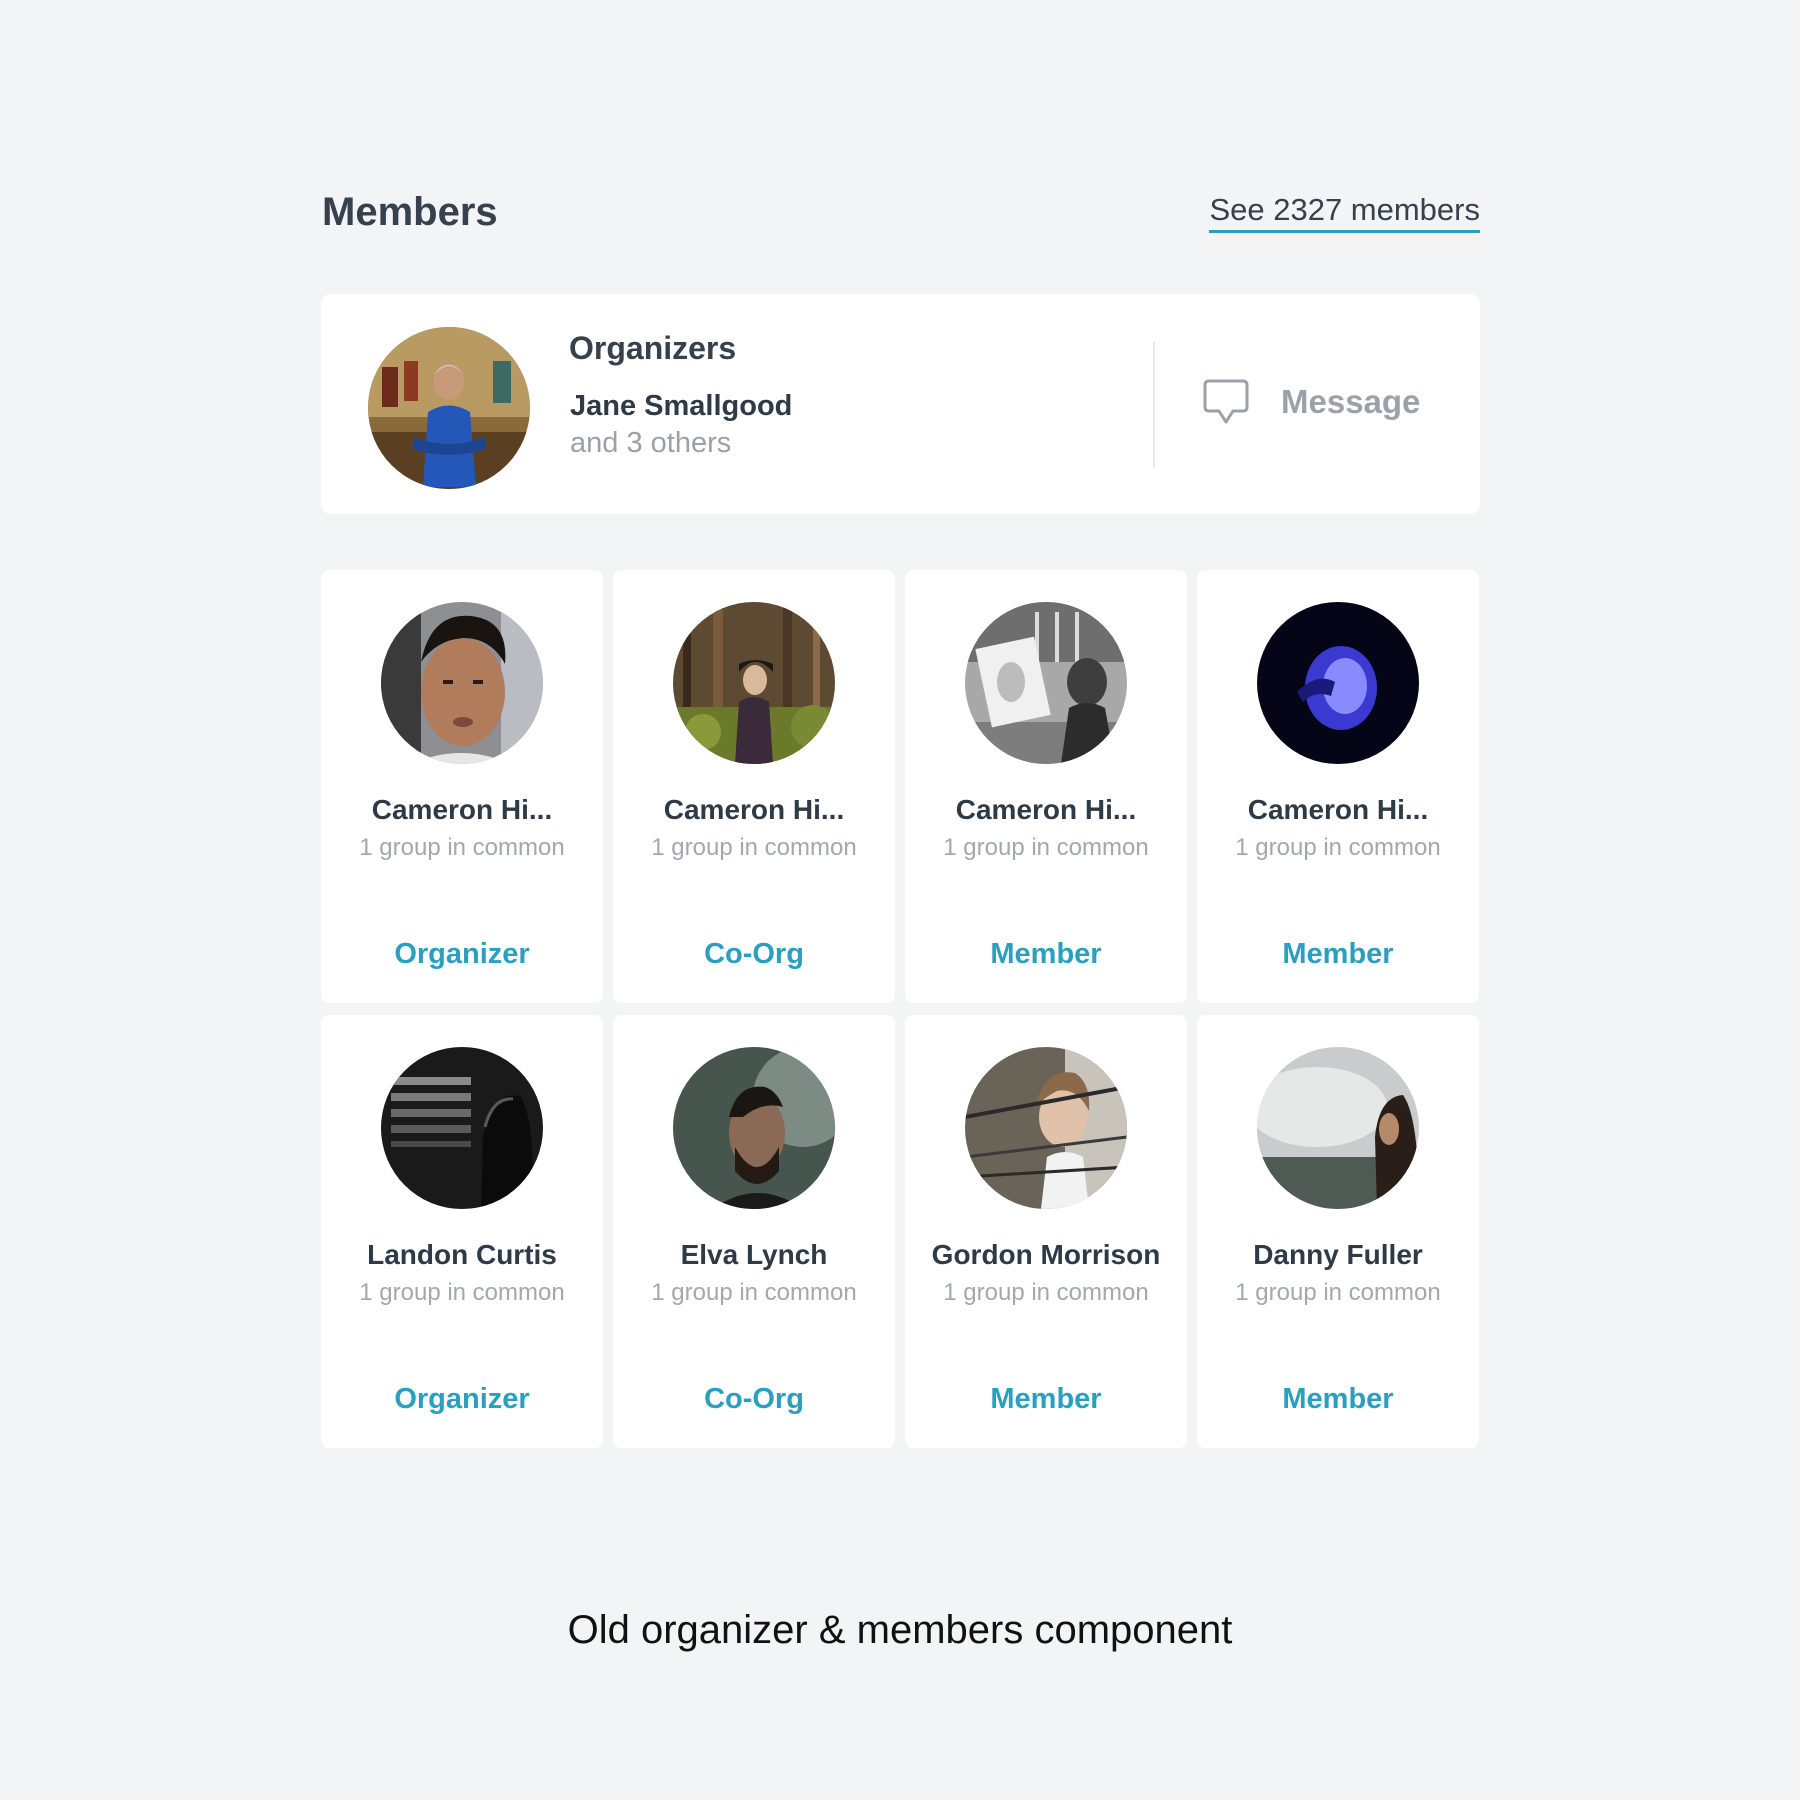  Describe the element at coordinates (754, 1231) in the screenshot. I see `member-card: Elva Lynch 1 group in common Co-Org` at that location.